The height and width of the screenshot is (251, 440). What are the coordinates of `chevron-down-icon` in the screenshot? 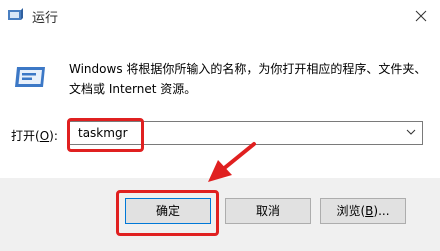 It's located at (411, 132).